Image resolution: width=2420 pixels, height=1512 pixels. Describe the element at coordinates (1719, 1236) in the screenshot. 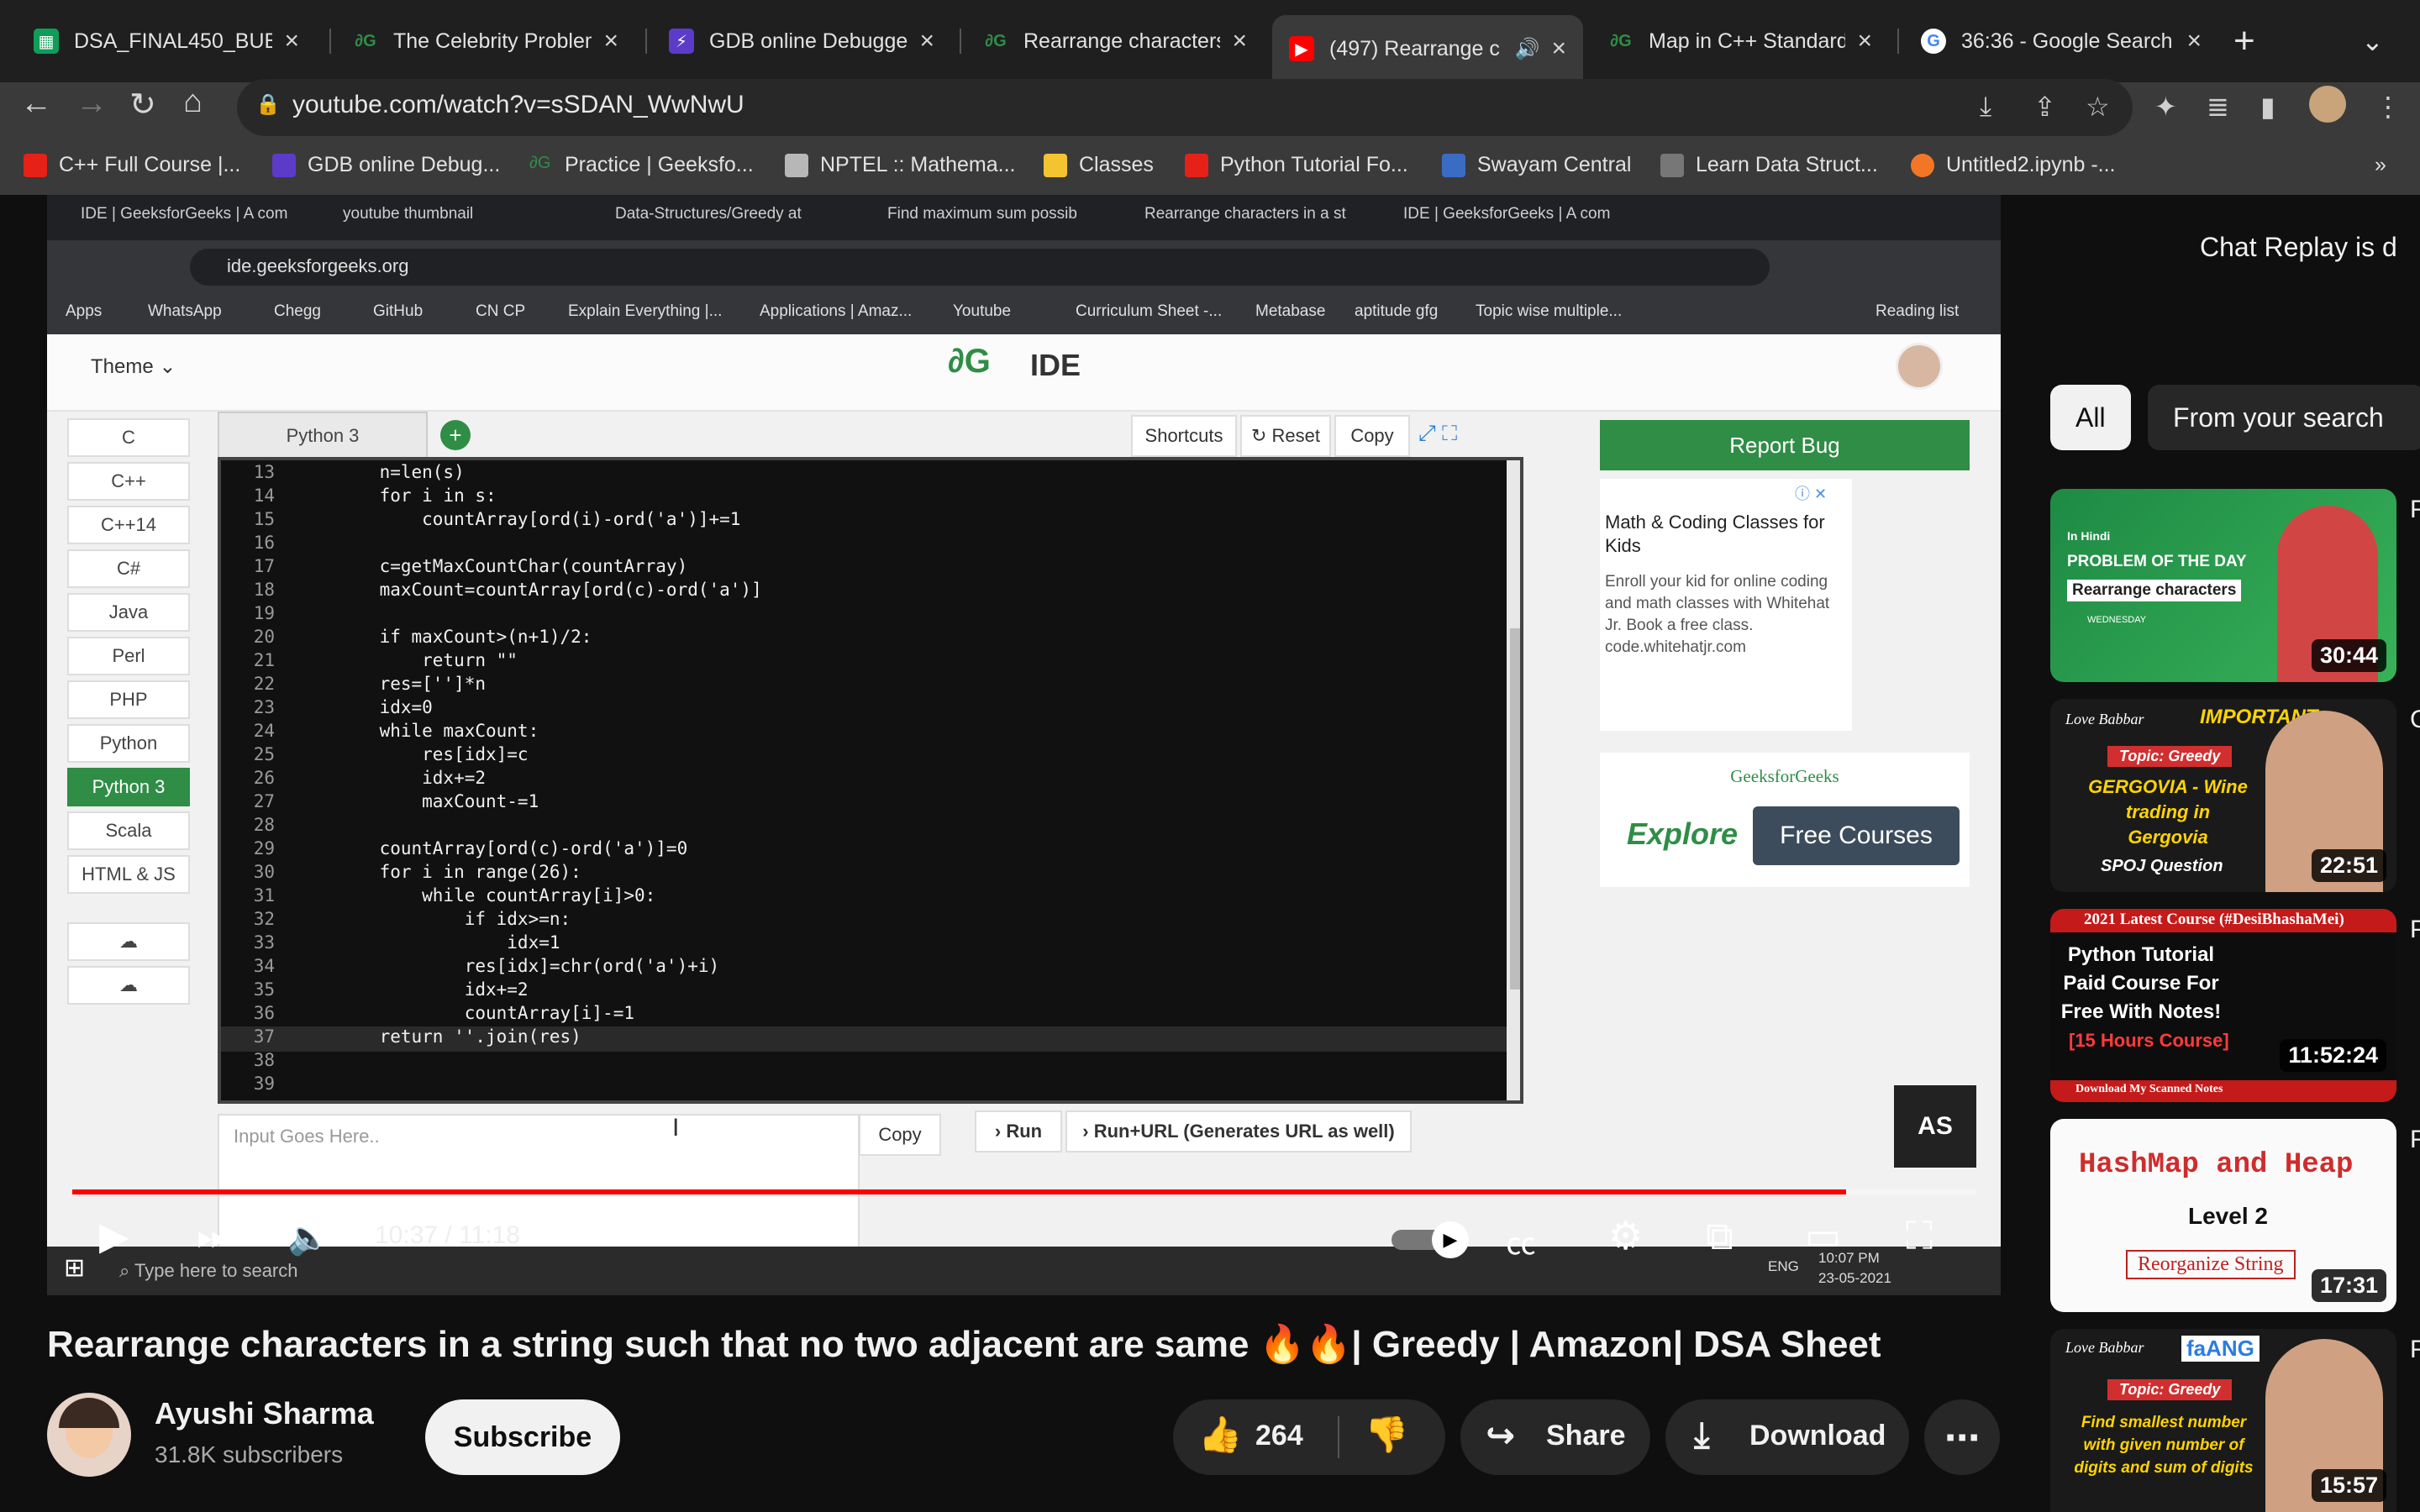

I see `miniplayer-icon: ⧉` at that location.